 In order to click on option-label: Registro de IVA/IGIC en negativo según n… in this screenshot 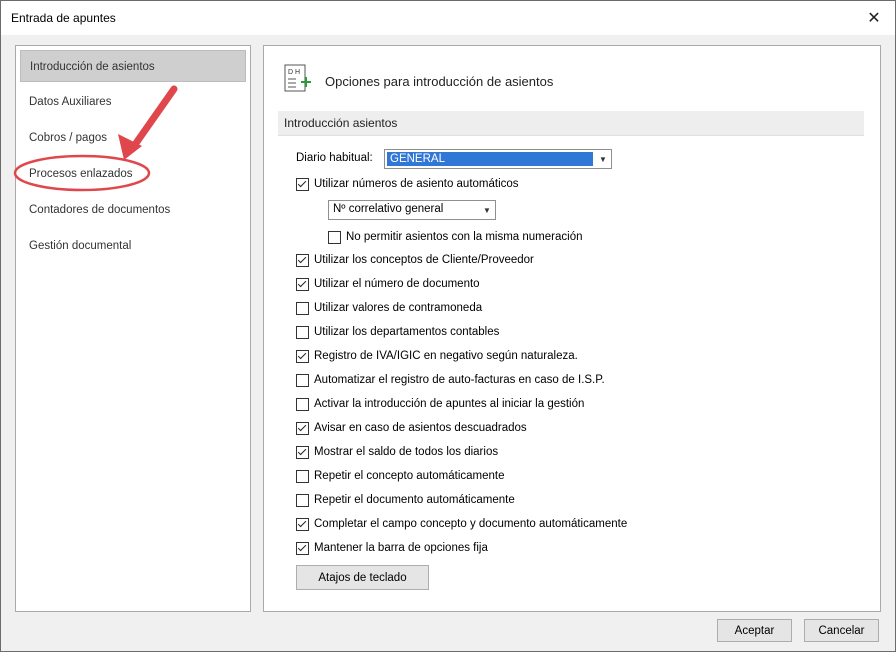, I will do `click(446, 356)`.